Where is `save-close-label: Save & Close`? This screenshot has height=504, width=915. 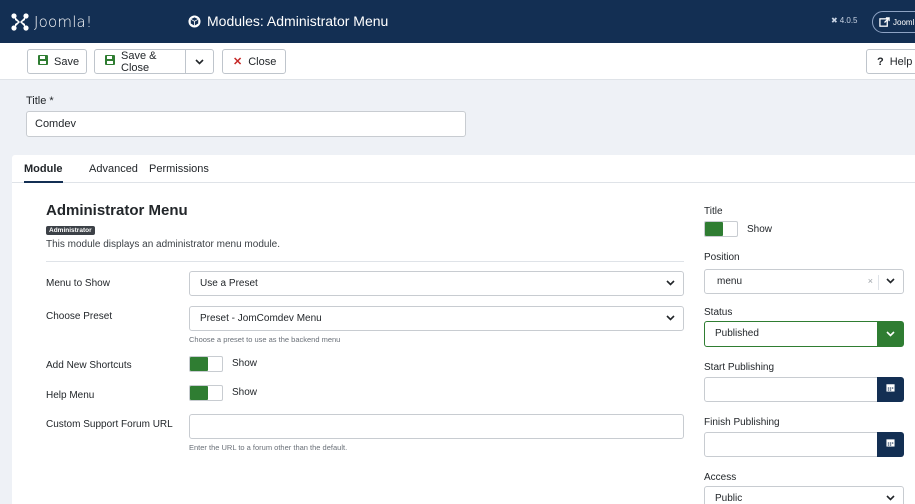 save-close-label: Save & Close is located at coordinates (139, 61).